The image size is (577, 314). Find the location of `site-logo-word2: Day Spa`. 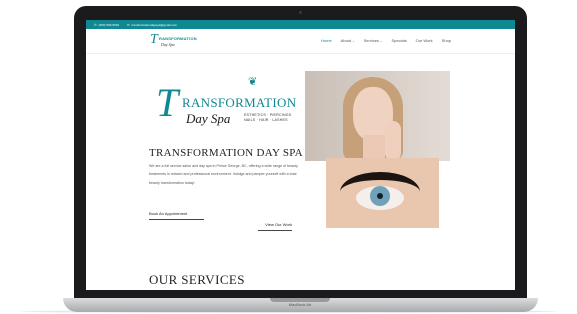

site-logo-word2: Day Spa is located at coordinates (168, 44).